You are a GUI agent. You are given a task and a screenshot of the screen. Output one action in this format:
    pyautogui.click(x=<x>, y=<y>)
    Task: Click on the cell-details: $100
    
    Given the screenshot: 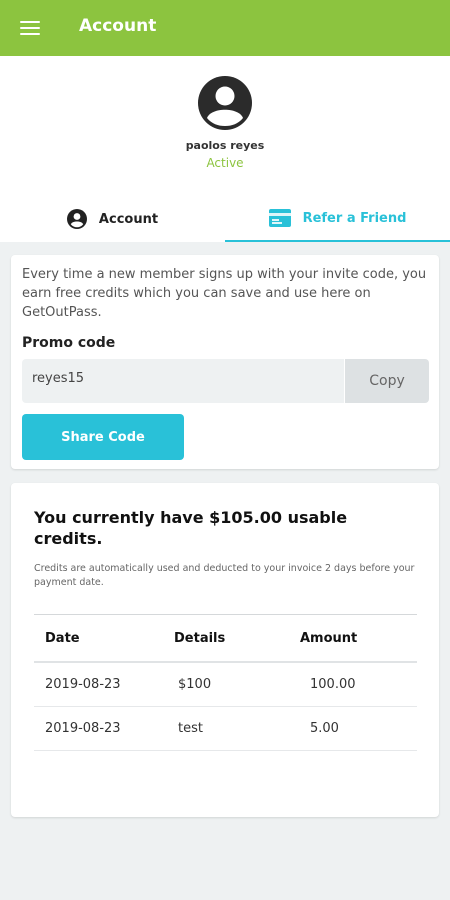 What is the action you would take?
    pyautogui.click(x=195, y=684)
    